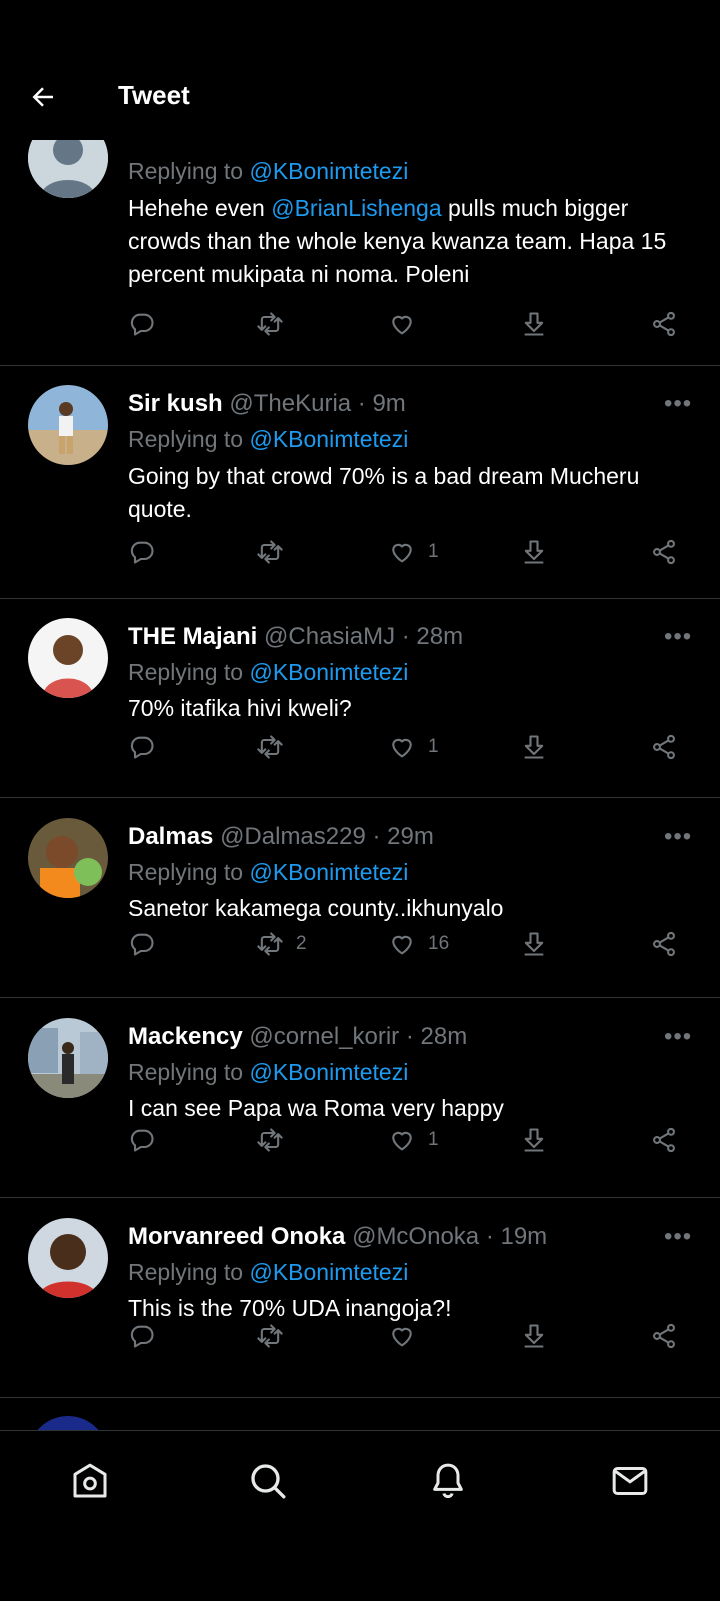 Image resolution: width=720 pixels, height=1601 pixels. Describe the element at coordinates (360, 1515) in the screenshot. I see `bottom-navigation` at that location.